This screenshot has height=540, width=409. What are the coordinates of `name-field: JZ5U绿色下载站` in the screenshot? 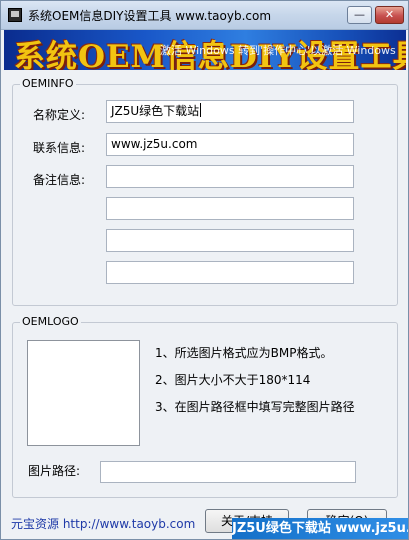 It's located at (230, 111).